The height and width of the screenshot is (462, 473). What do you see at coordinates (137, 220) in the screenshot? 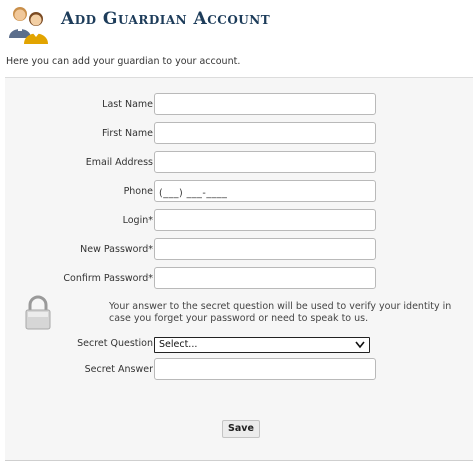
I see `login-label: Login*` at bounding box center [137, 220].